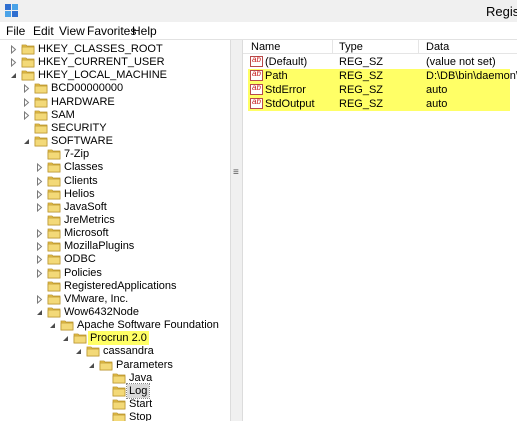  Describe the element at coordinates (102, 75) in the screenshot. I see `tree-item-label: HKEY_LOCAL_MACHINE` at that location.